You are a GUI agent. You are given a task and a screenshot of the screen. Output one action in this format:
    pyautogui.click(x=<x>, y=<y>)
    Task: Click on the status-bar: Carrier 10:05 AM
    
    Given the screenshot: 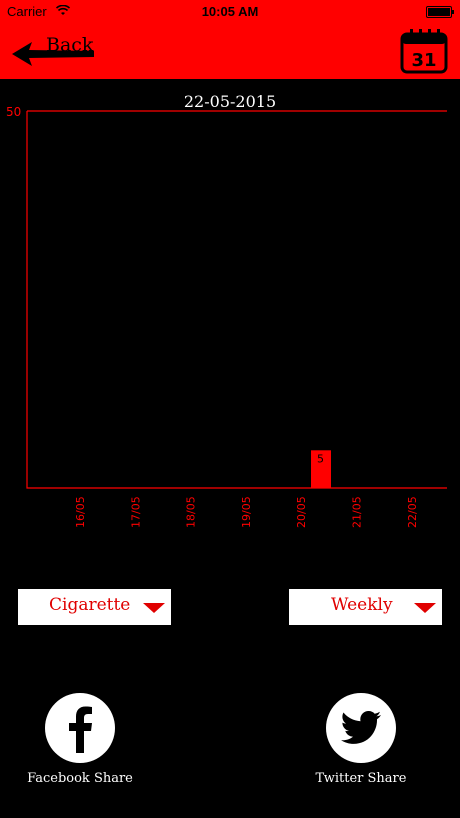 What is the action you would take?
    pyautogui.click(x=230, y=11)
    